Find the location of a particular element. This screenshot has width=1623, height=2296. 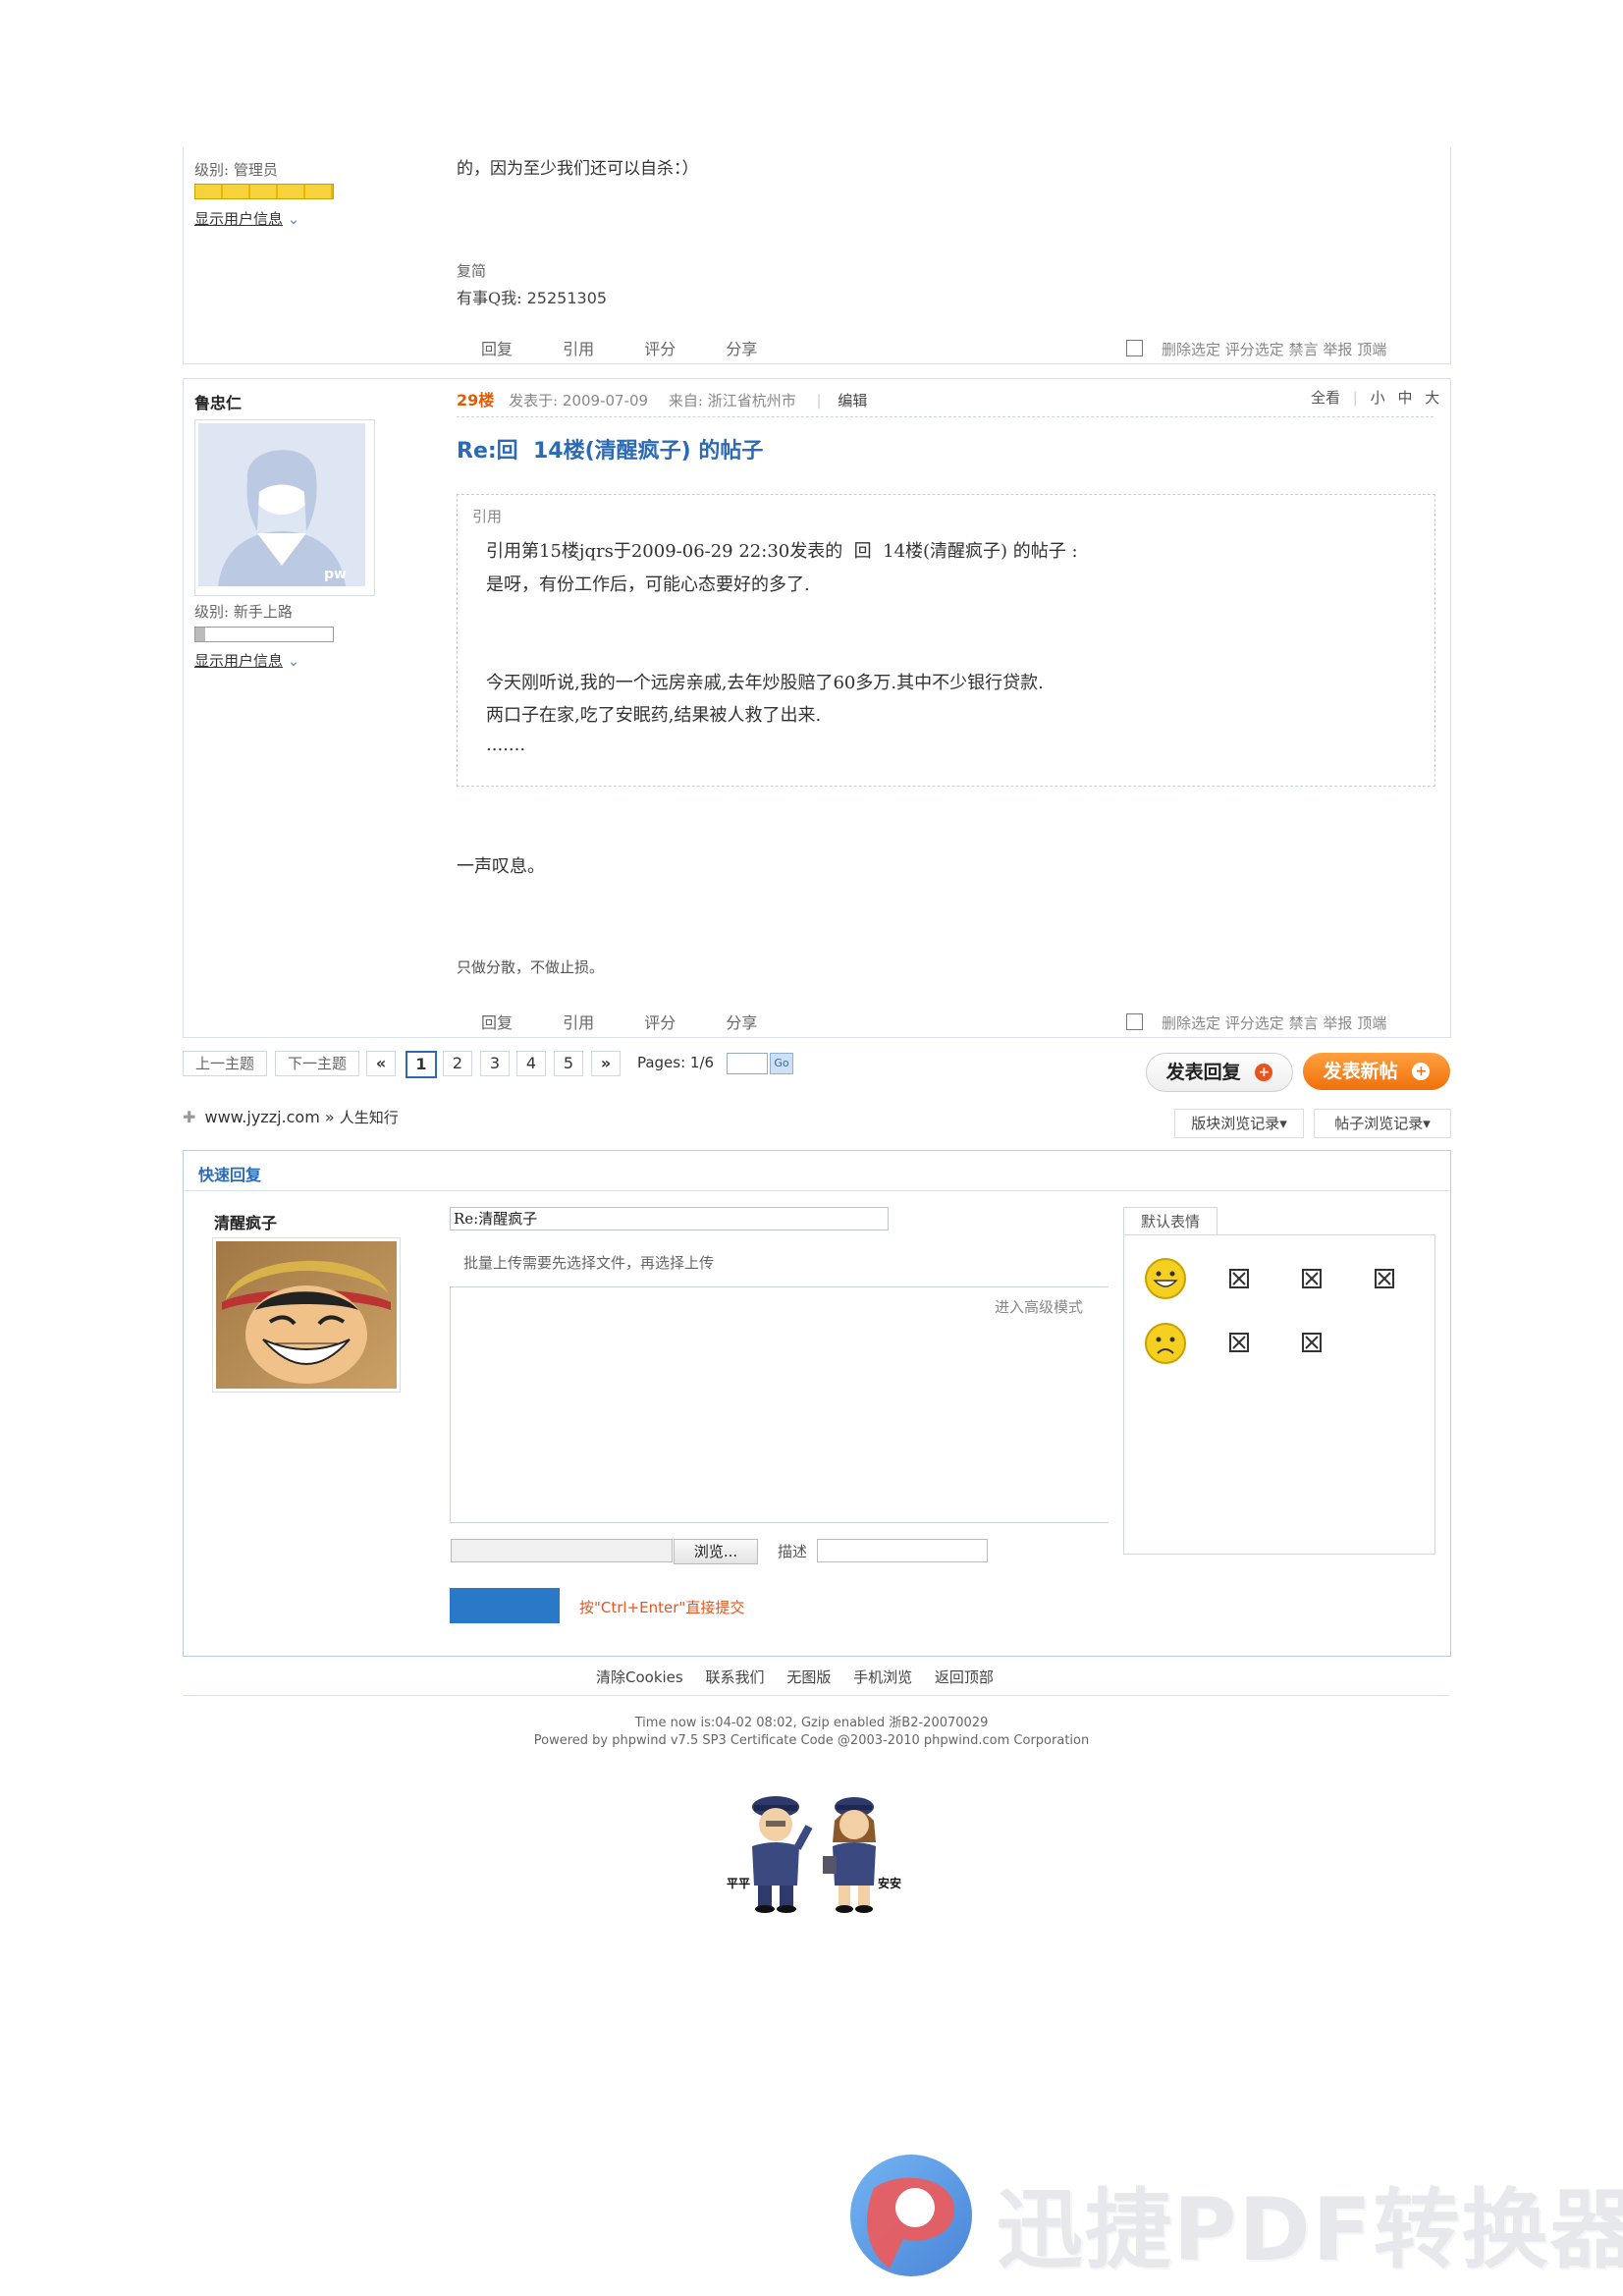

new-post-button-label: 发表新帖 is located at coordinates (1360, 1071).